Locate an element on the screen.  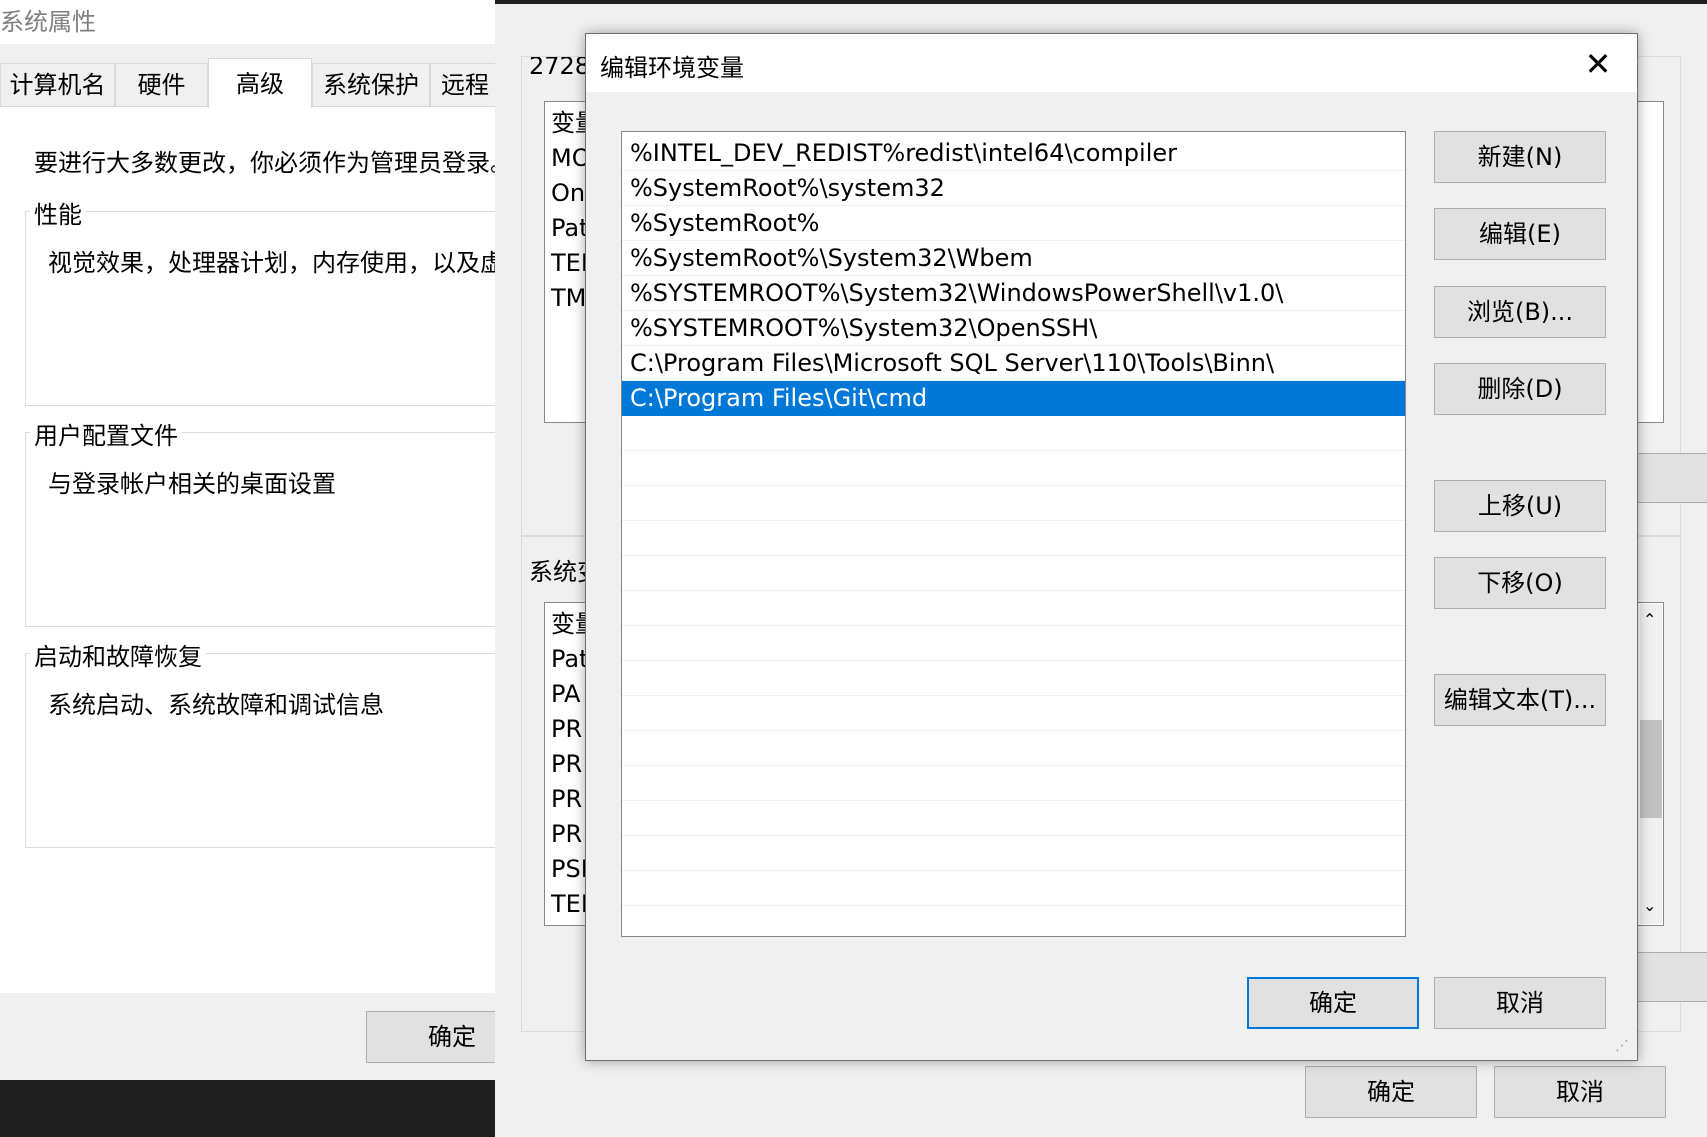
edit-dialog-ok-button: 确定 is located at coordinates (1333, 1003).